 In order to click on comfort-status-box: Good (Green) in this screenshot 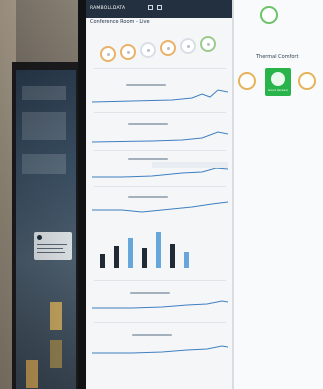, I will do `click(278, 82)`.